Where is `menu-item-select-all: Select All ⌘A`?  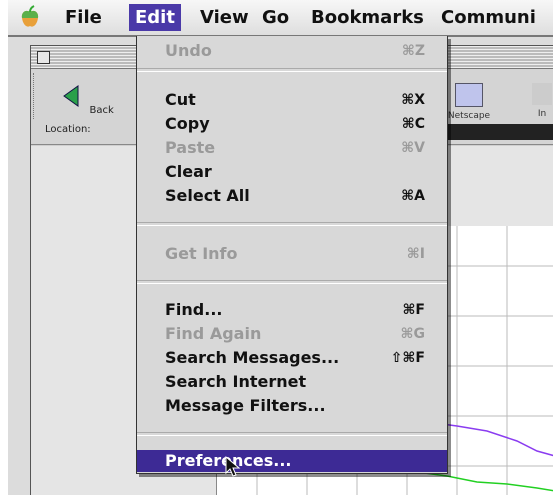 menu-item-select-all: Select All ⌘A is located at coordinates (292, 196).